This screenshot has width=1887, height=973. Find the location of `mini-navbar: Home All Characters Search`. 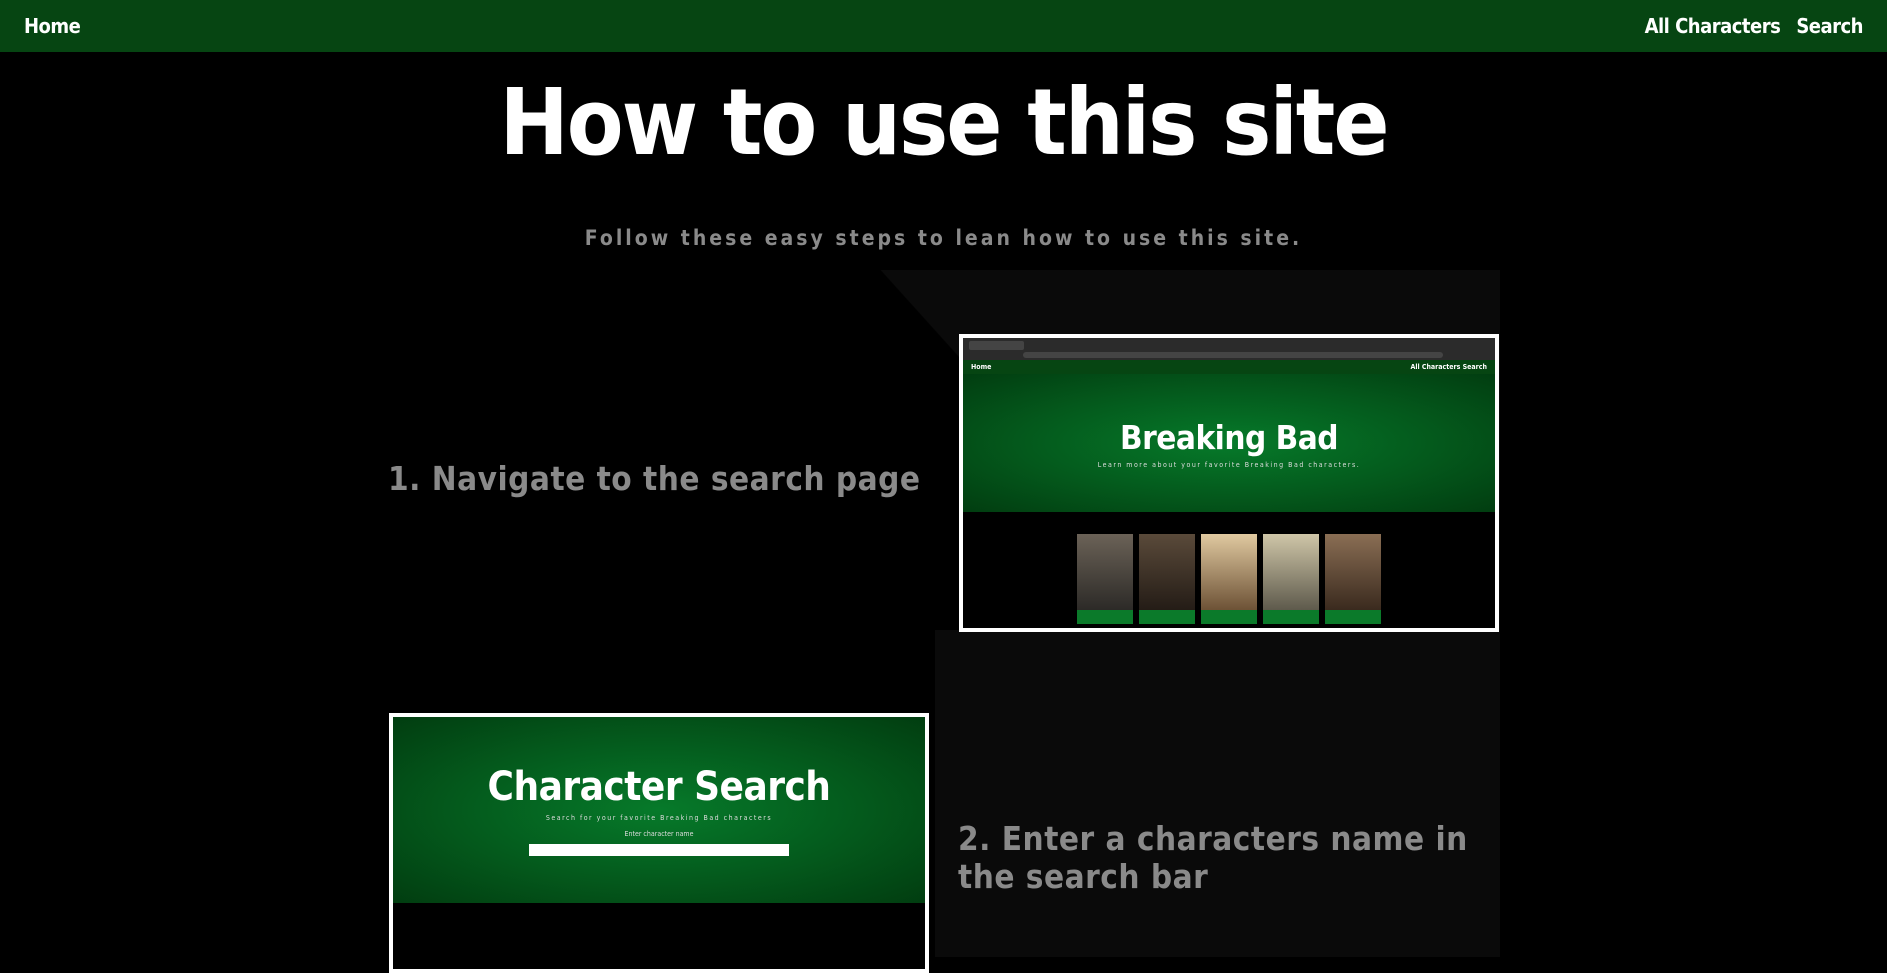

mini-navbar: Home All Characters Search is located at coordinates (1229, 367).